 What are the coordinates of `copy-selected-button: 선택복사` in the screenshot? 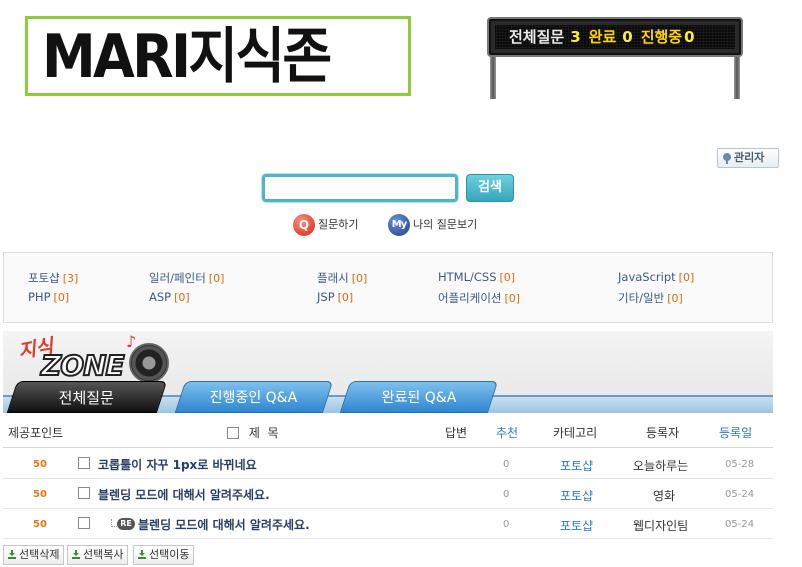 It's located at (98, 555).